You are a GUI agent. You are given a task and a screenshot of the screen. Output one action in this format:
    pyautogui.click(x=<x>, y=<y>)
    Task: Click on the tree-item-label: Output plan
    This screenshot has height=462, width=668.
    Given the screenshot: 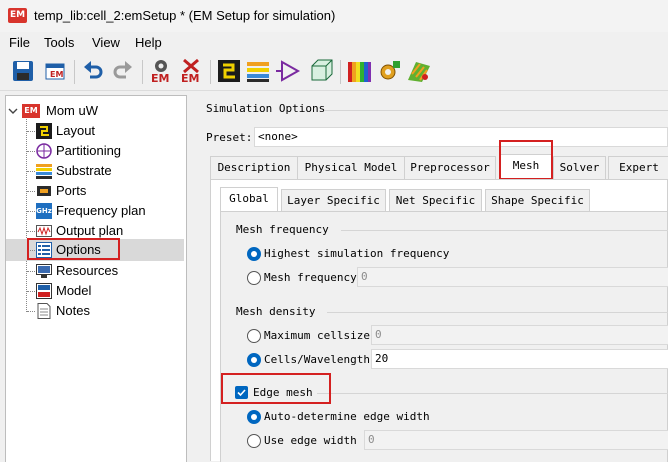 What is the action you would take?
    pyautogui.click(x=90, y=230)
    